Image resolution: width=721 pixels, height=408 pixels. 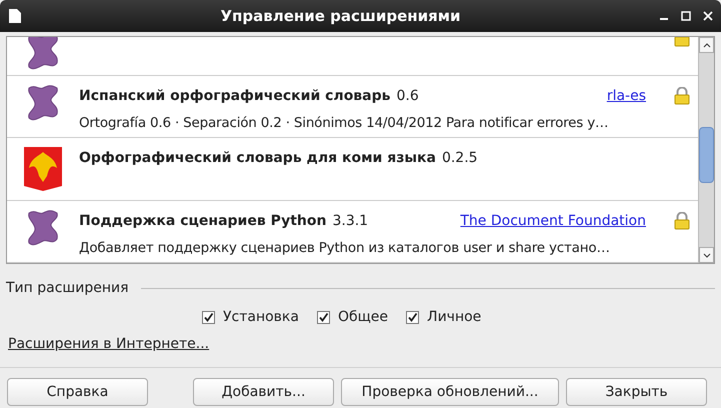 What do you see at coordinates (708, 16) in the screenshot?
I see `close-icon` at bounding box center [708, 16].